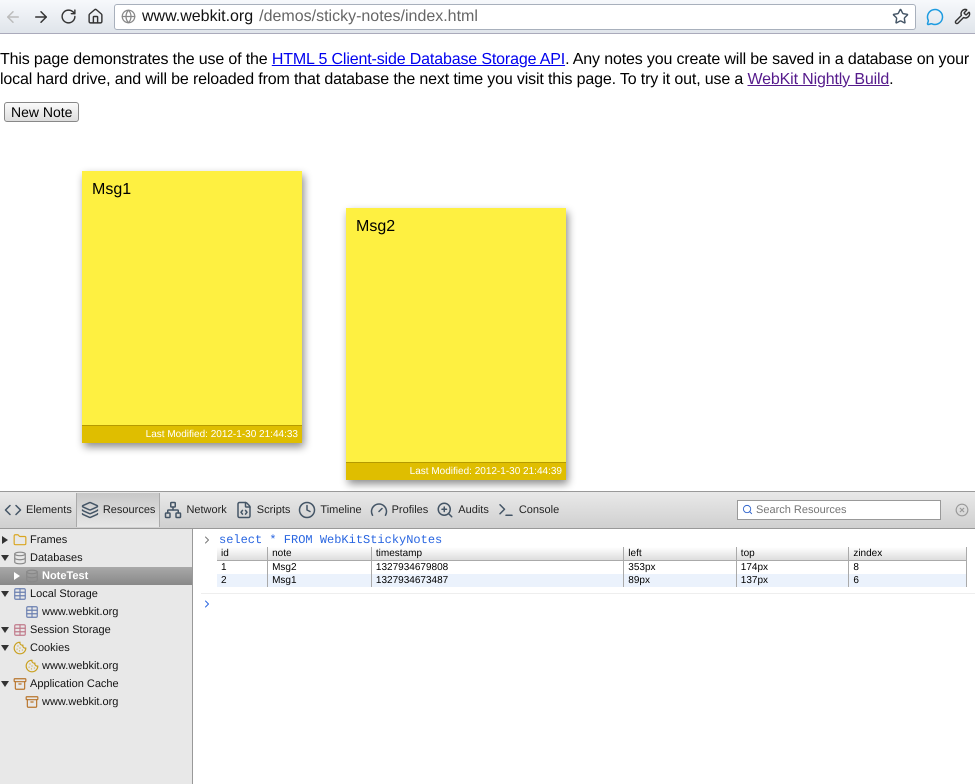 This screenshot has width=975, height=784. I want to click on table-cell: 1, so click(242, 567).